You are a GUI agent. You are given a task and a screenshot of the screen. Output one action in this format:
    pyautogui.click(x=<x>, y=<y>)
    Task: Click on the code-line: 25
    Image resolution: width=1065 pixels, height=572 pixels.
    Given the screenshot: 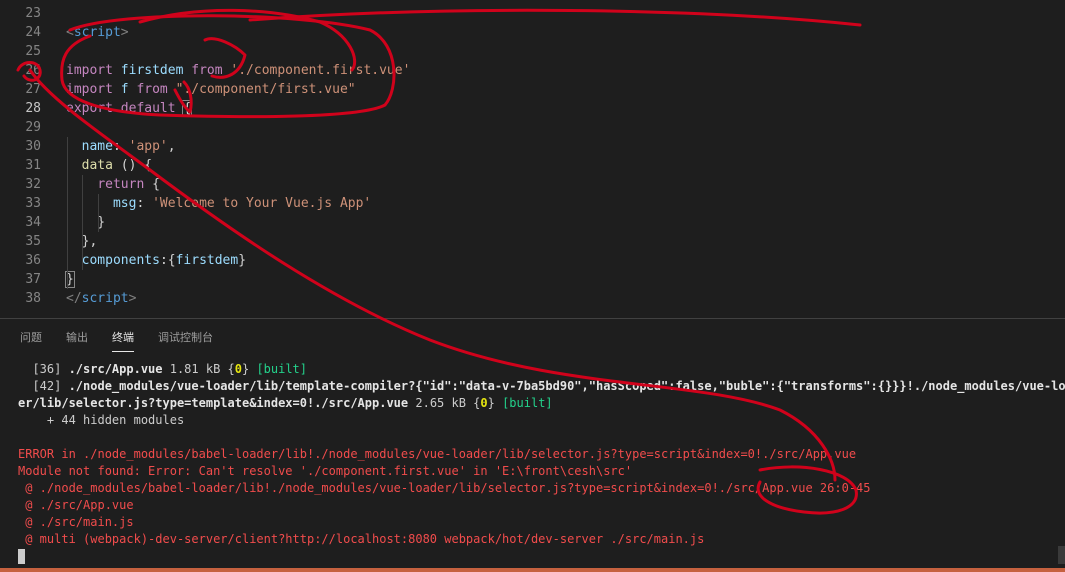 What is the action you would take?
    pyautogui.click(x=532, y=51)
    